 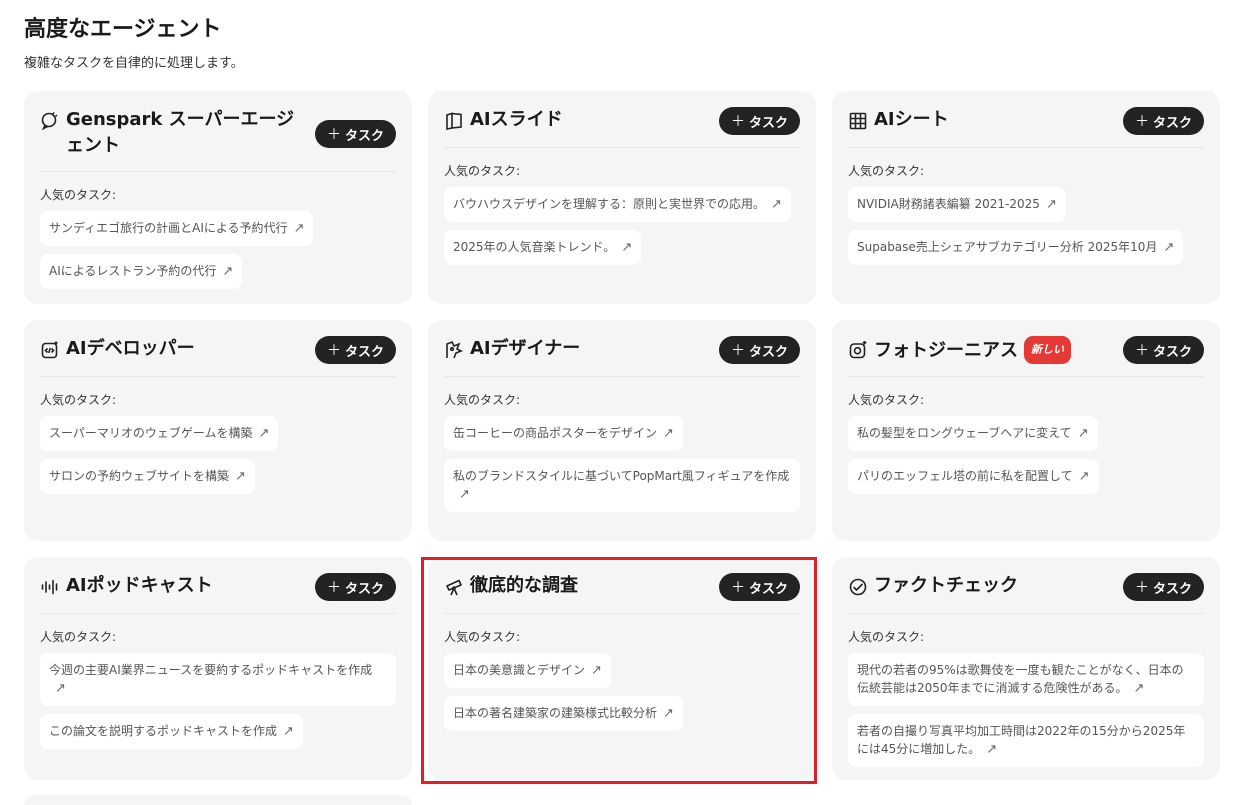 What do you see at coordinates (49, 121) in the screenshot?
I see `chat-bubble-icon` at bounding box center [49, 121].